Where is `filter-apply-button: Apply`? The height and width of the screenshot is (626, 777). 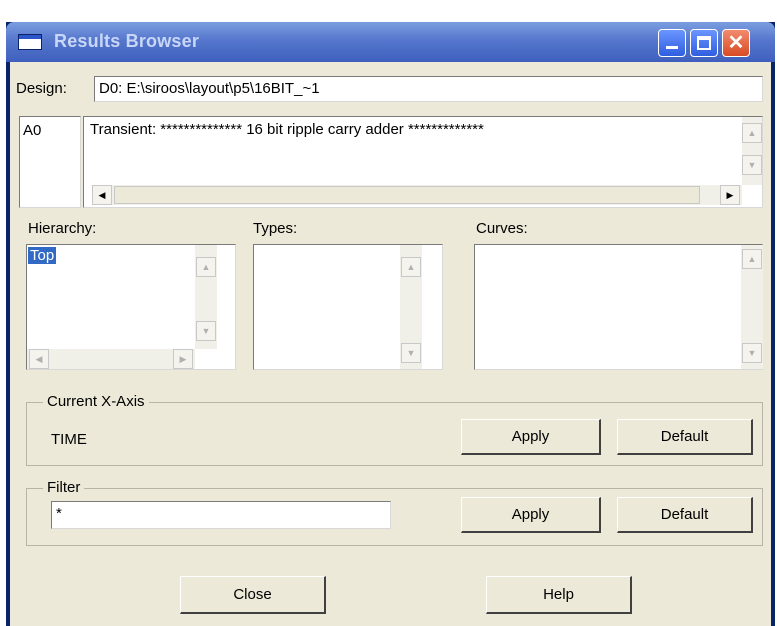
filter-apply-button: Apply is located at coordinates (531, 515).